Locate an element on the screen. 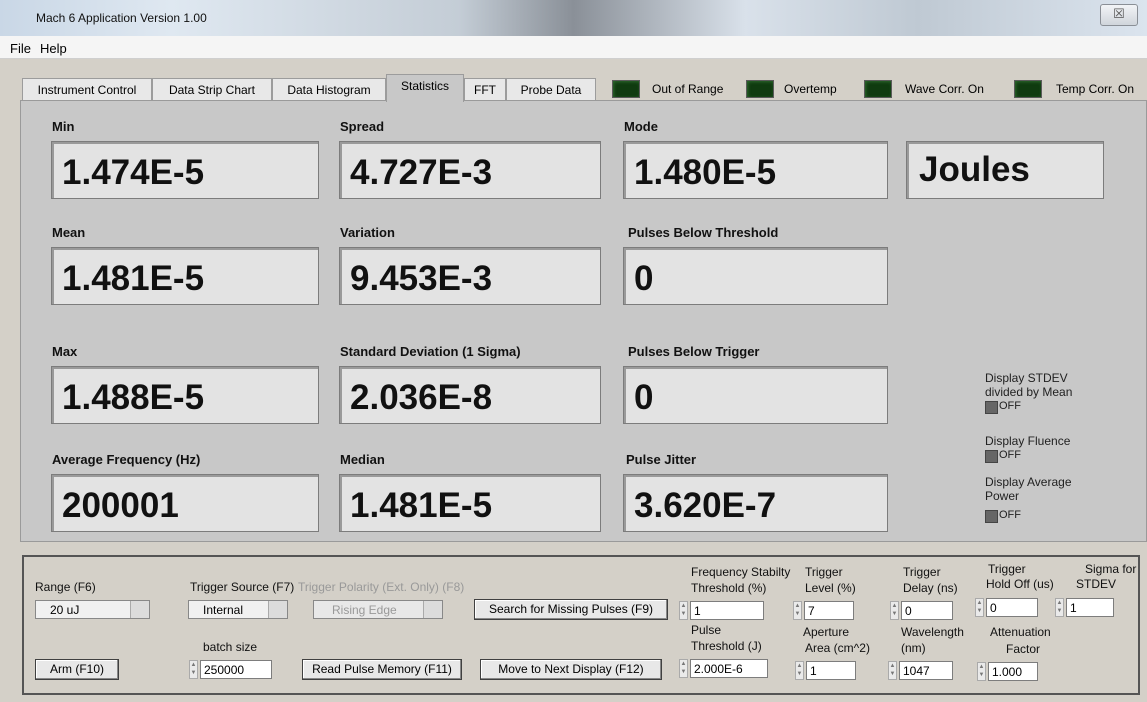 This screenshot has width=1147, height=702. close-button: ☒ is located at coordinates (1119, 15).